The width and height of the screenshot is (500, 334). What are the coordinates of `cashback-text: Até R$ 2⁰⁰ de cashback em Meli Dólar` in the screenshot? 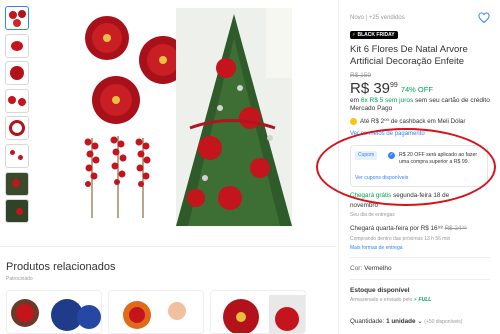 It's located at (413, 121).